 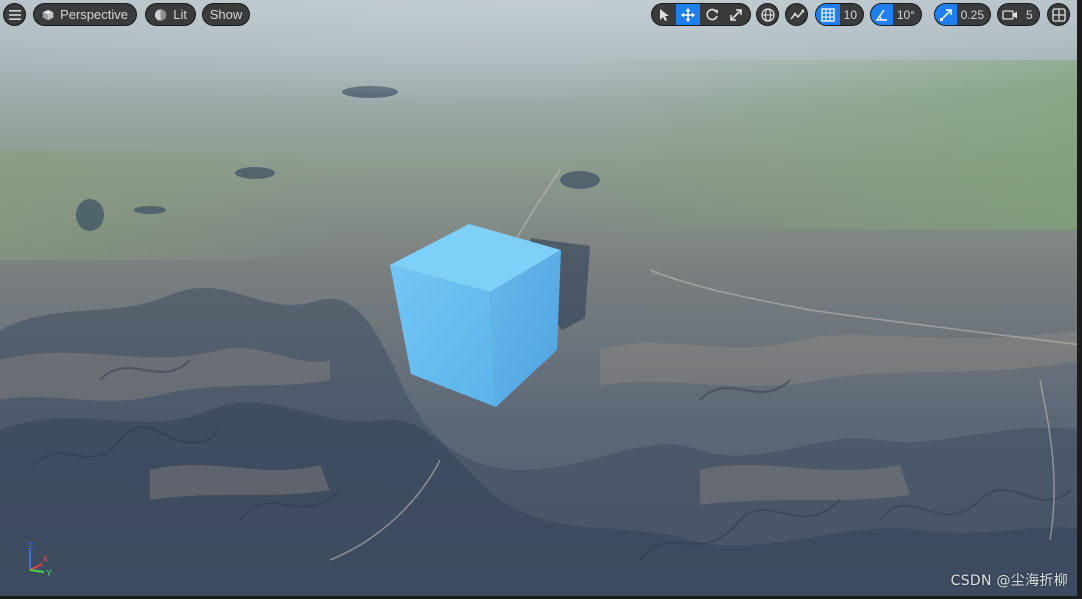 What do you see at coordinates (973, 15) in the screenshot?
I see `scale-snap-value: 0.25` at bounding box center [973, 15].